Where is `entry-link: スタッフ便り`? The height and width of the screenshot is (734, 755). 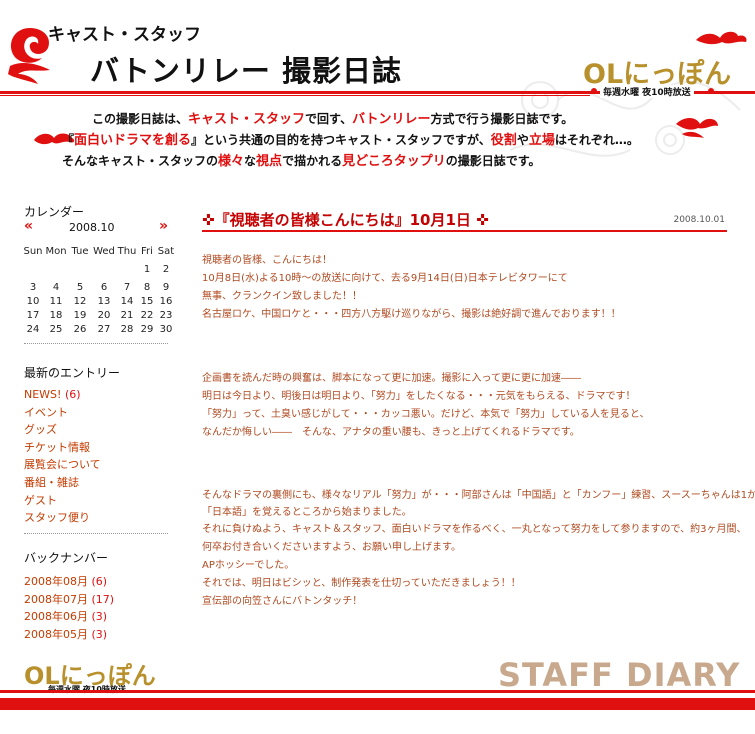 entry-link: スタッフ便り is located at coordinates (62, 518).